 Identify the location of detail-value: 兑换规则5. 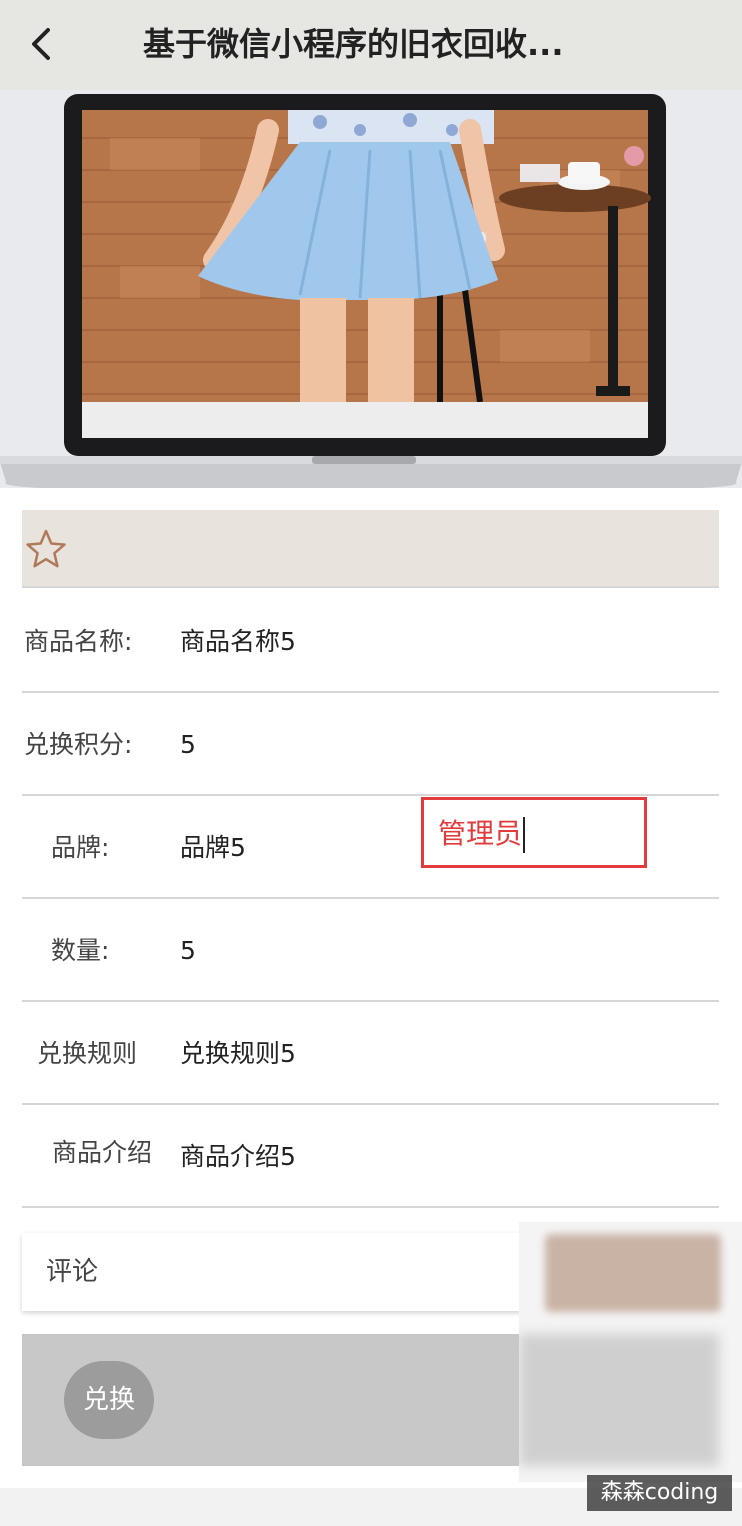
(238, 1053).